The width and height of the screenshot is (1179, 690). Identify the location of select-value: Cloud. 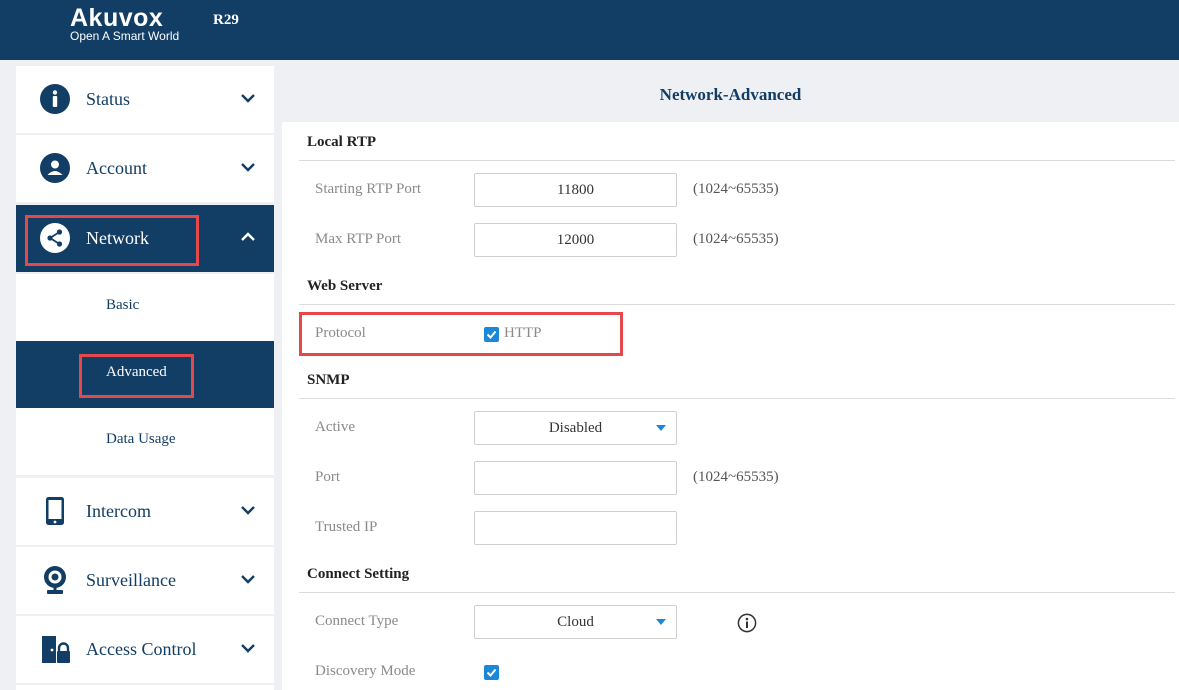
(575, 622).